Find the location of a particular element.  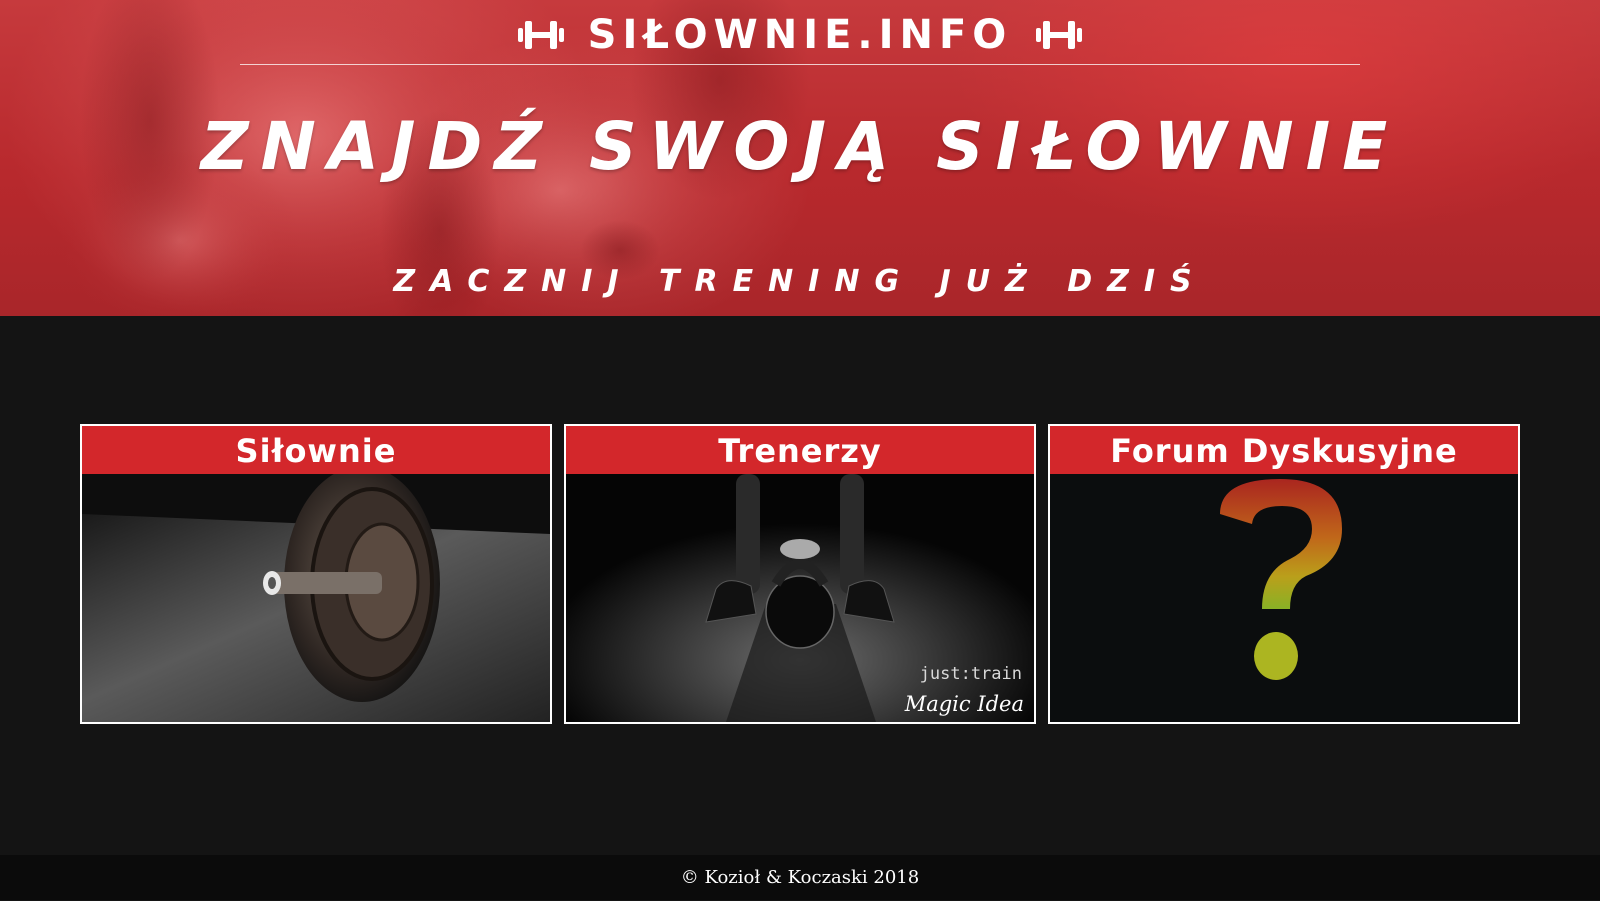

copyright-text: © Kozioł & Koczaski 2018 is located at coordinates (800, 877).